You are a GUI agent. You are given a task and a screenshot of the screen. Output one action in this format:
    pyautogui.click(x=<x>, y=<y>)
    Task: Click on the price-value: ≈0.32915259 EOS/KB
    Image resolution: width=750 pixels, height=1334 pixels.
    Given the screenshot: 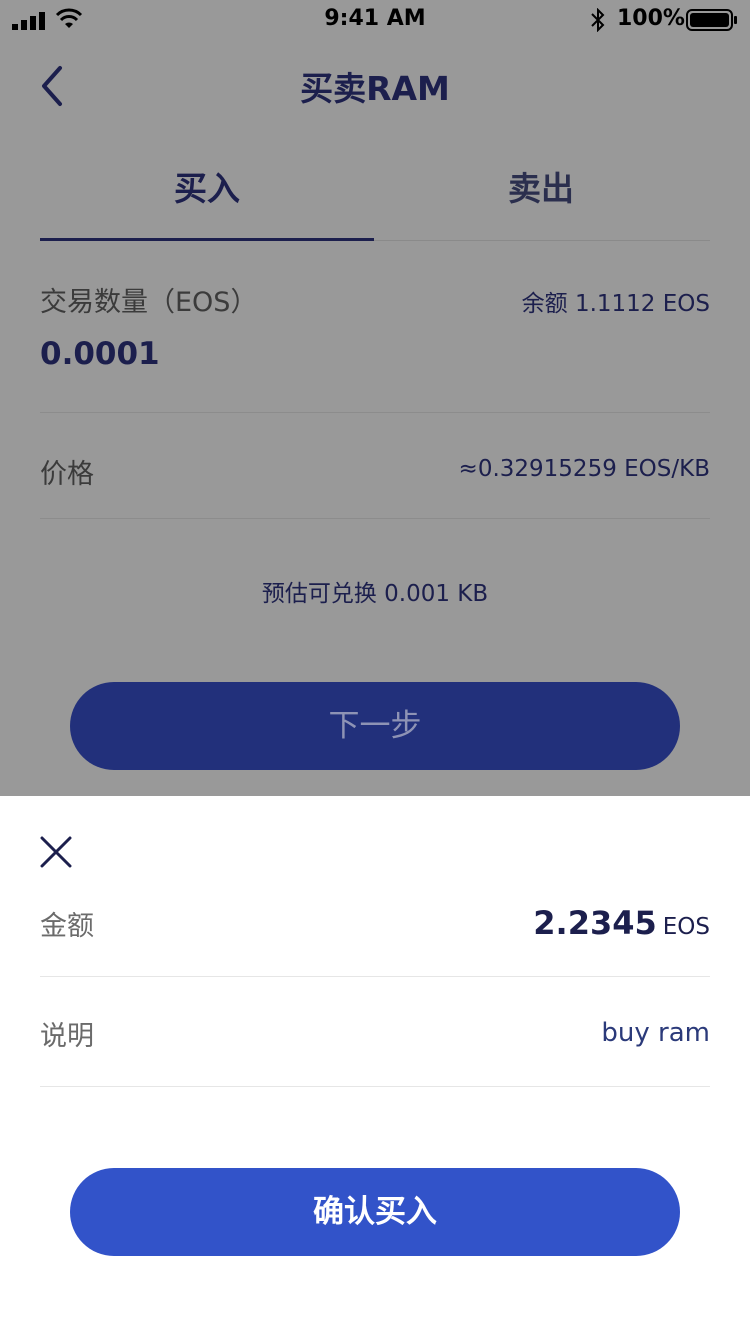 What is the action you would take?
    pyautogui.click(x=584, y=469)
    